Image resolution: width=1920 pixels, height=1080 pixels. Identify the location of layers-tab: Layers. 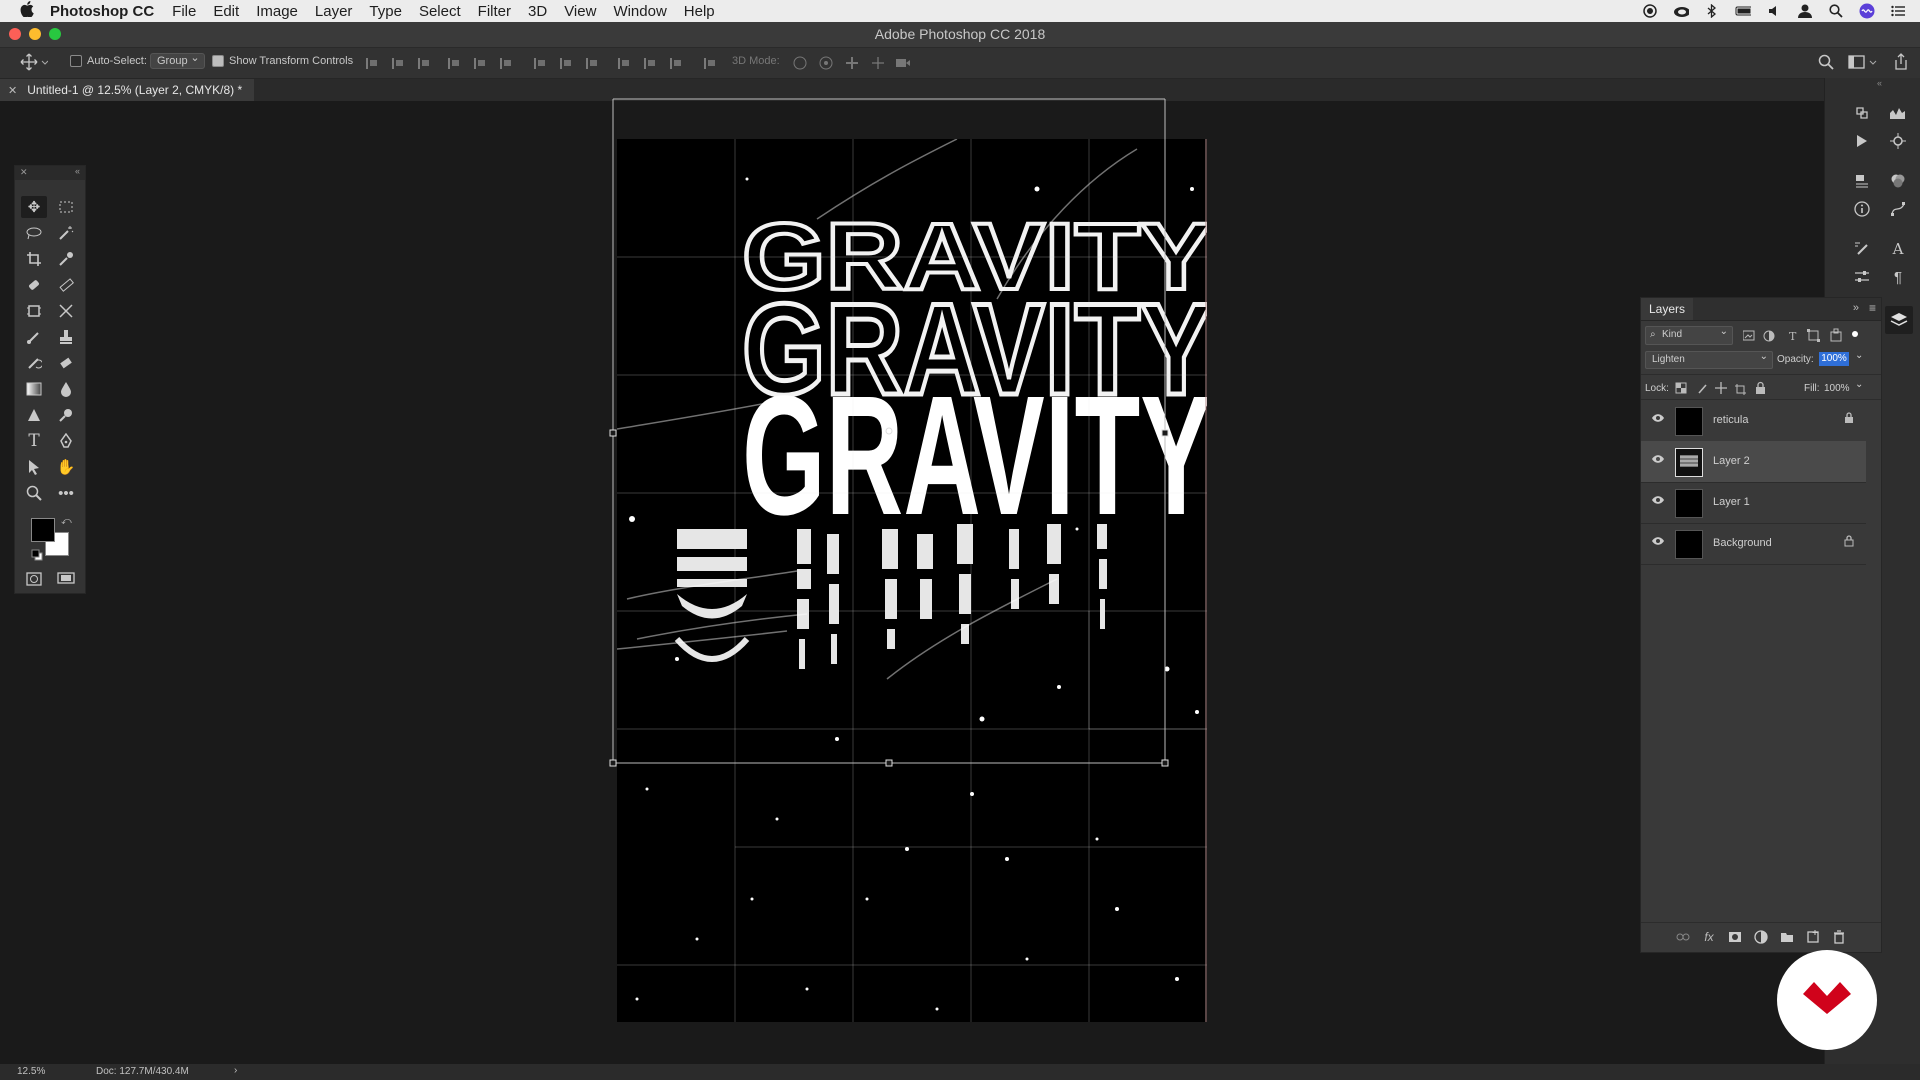
(1667, 309).